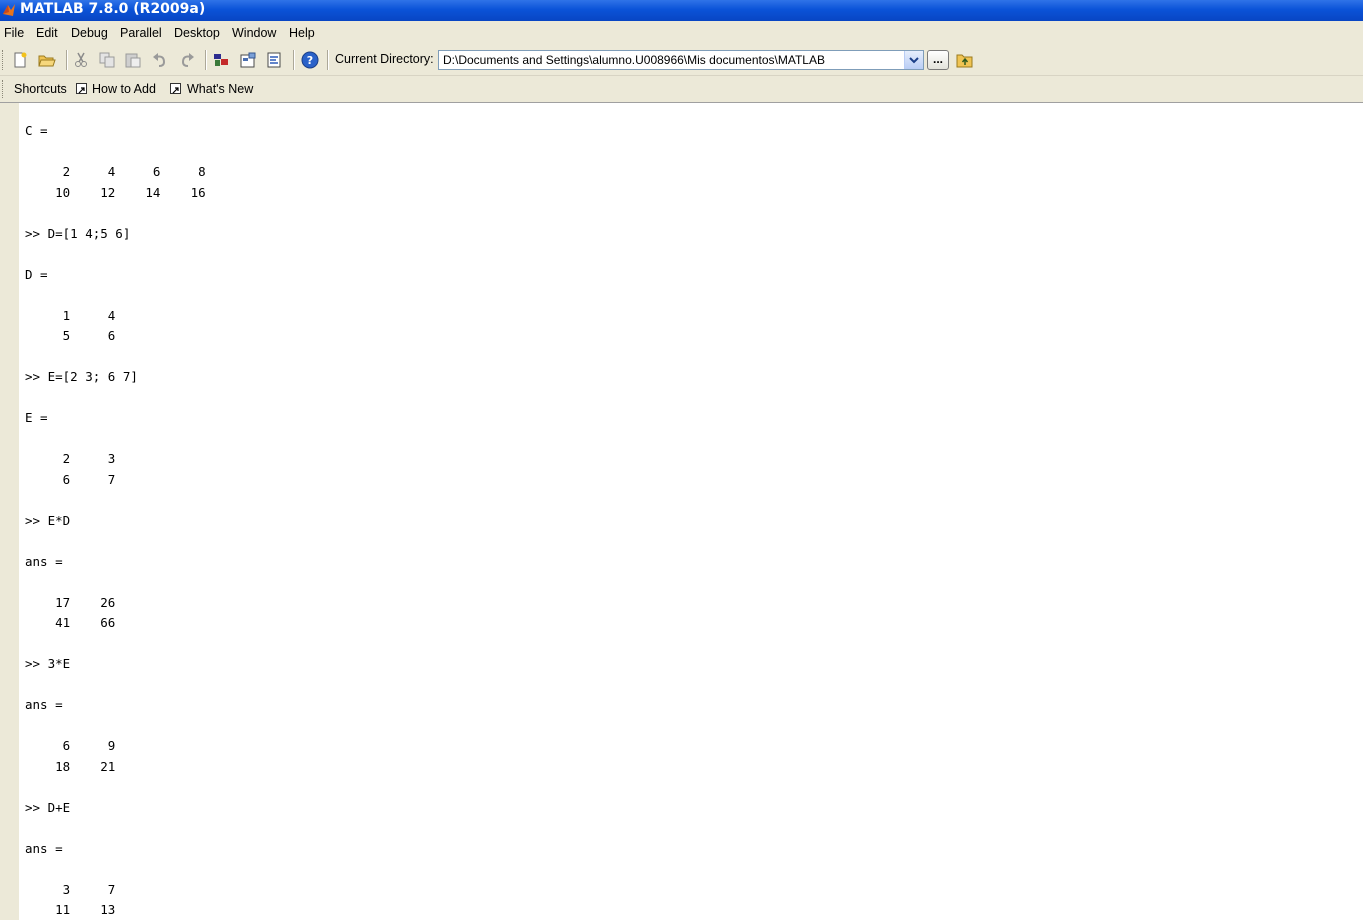 Image resolution: width=1363 pixels, height=920 pixels. Describe the element at coordinates (9, 10) in the screenshot. I see `matlab-logo-icon` at that location.